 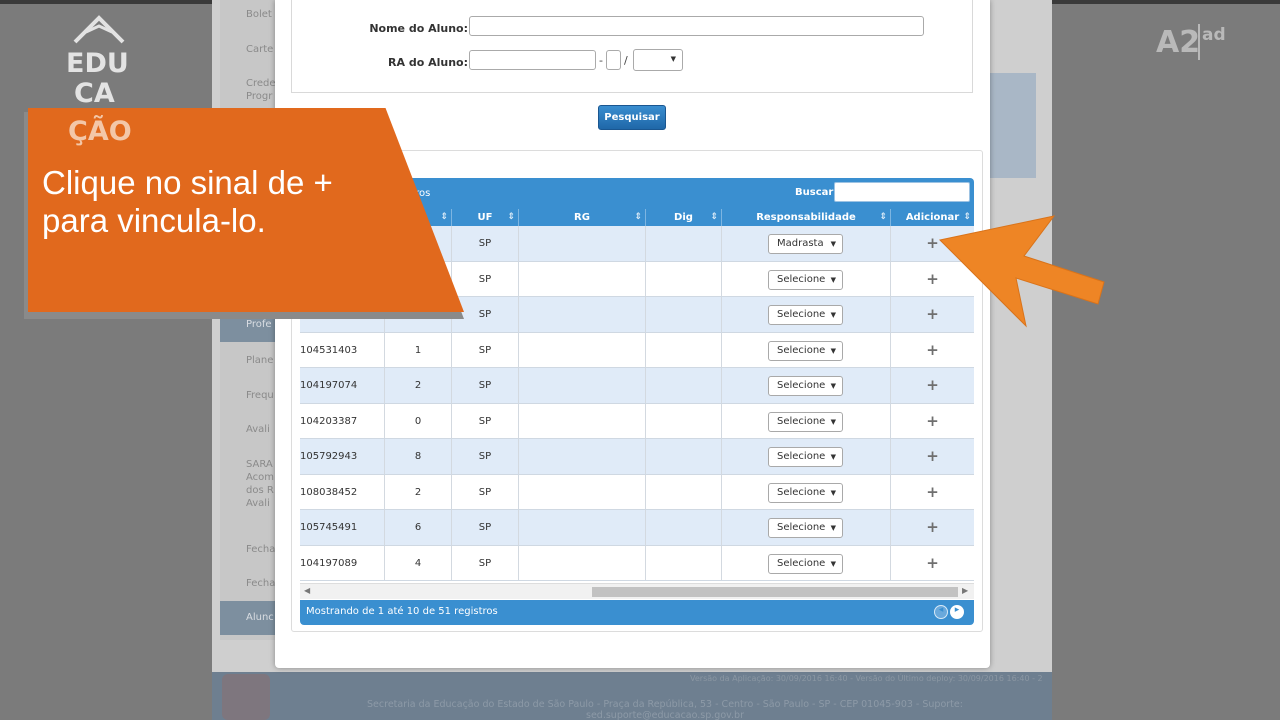 What do you see at coordinates (1021, 271) in the screenshot?
I see `pointer-arrow-icon` at bounding box center [1021, 271].